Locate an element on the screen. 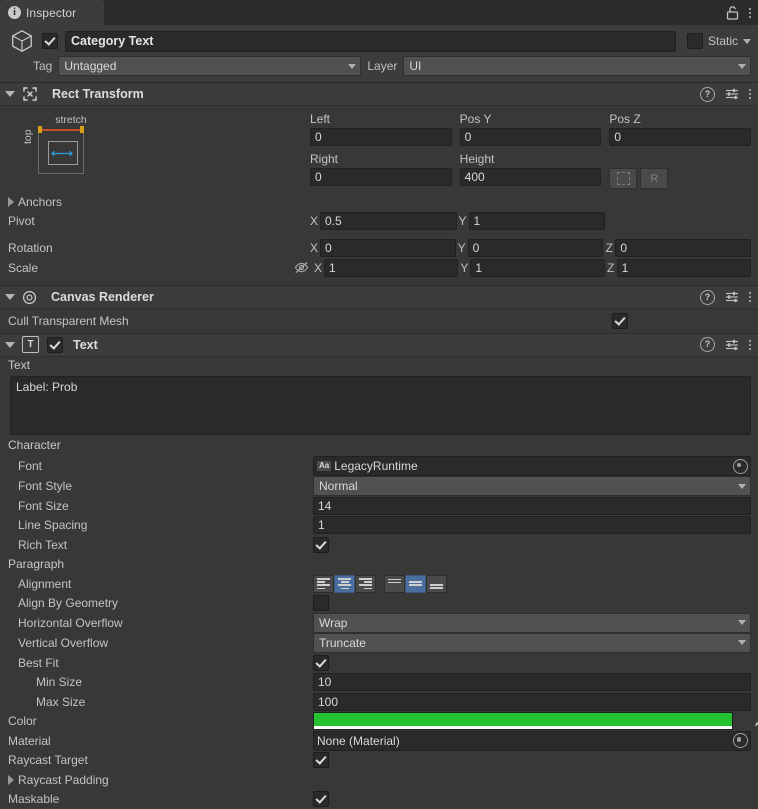  align-right-button is located at coordinates (365, 583).